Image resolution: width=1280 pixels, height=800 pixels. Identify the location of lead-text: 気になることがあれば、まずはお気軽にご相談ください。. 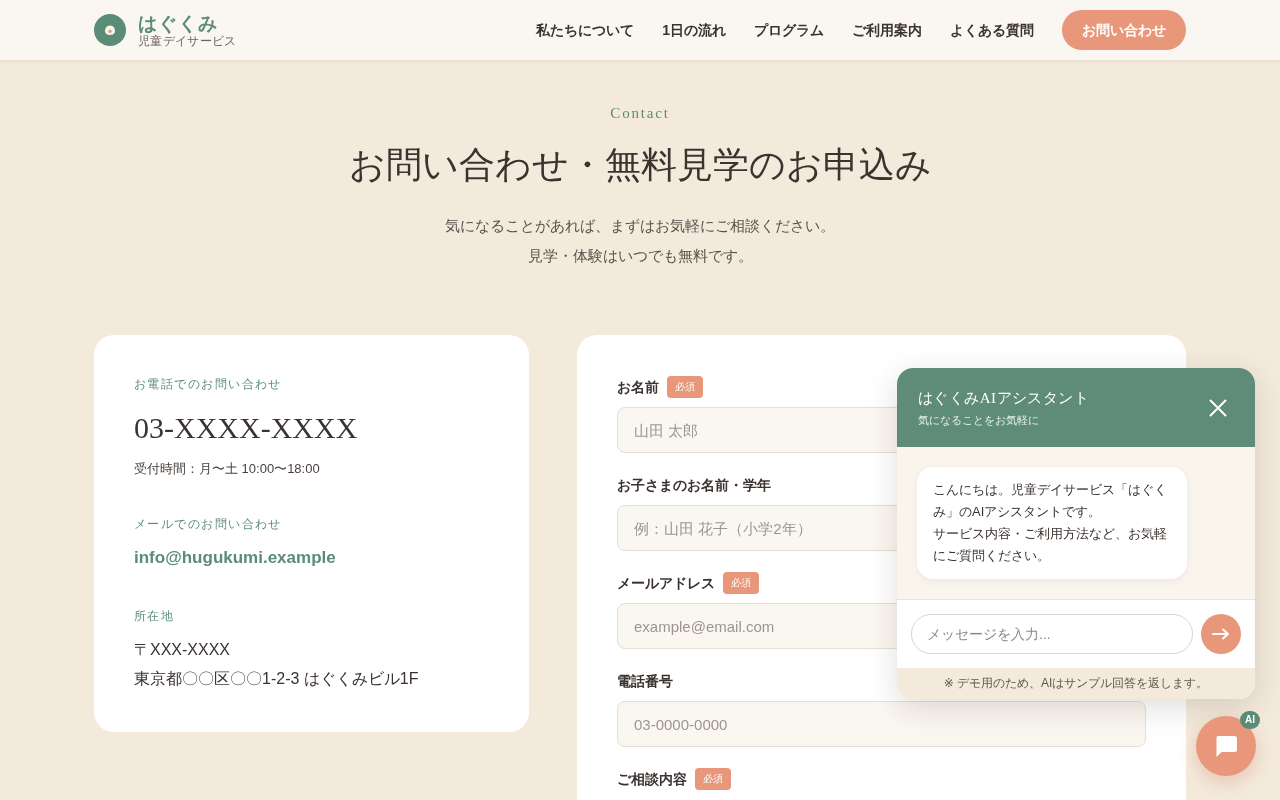
(640, 226).